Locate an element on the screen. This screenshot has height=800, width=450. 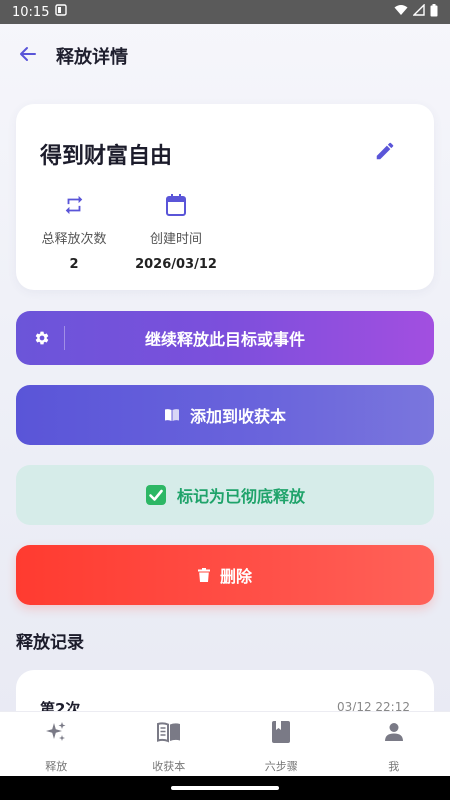
arrow-left-icon is located at coordinates (28, 56).